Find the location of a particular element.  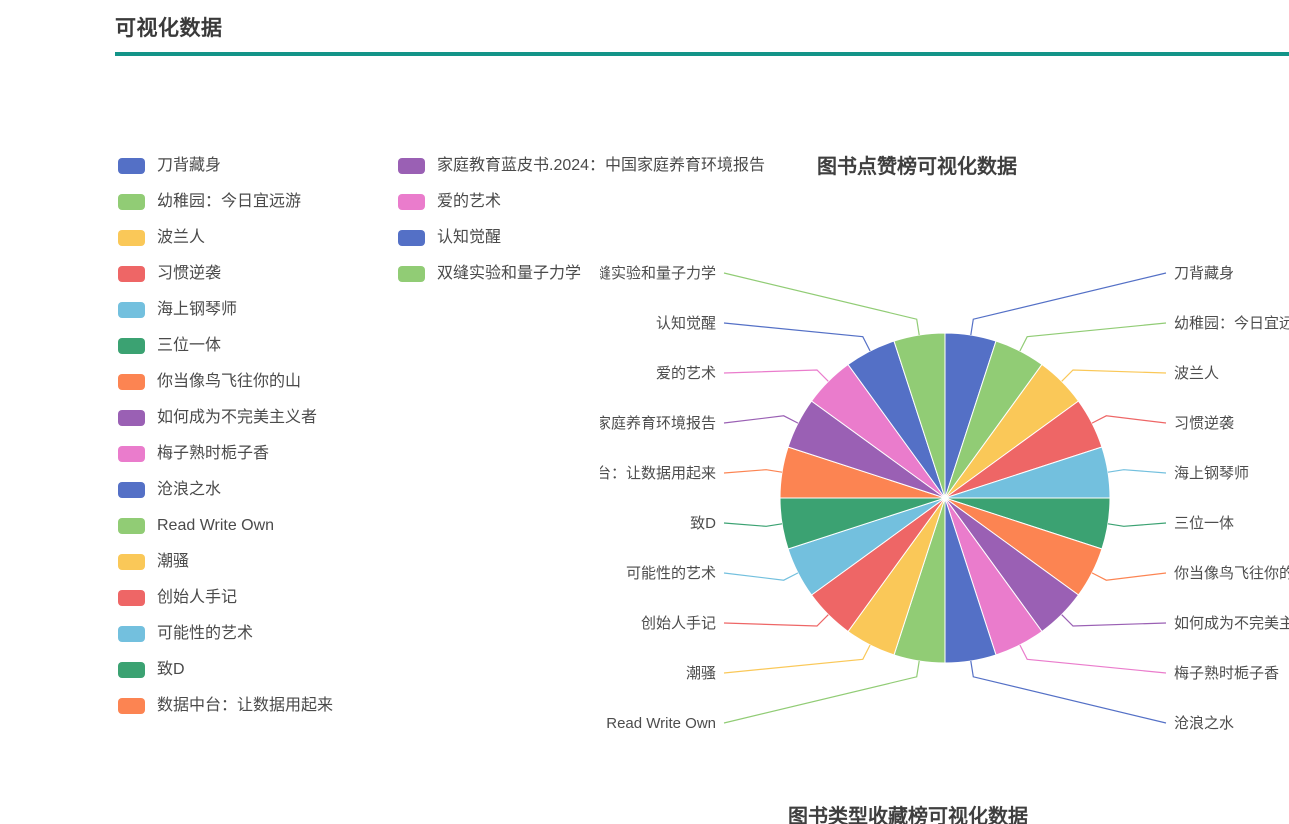

legend-item: 刀背藏身 is located at coordinates (225, 166).